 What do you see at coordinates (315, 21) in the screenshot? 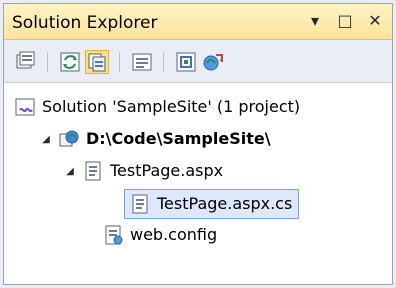
I see `chevron-down-icon: ▾` at bounding box center [315, 21].